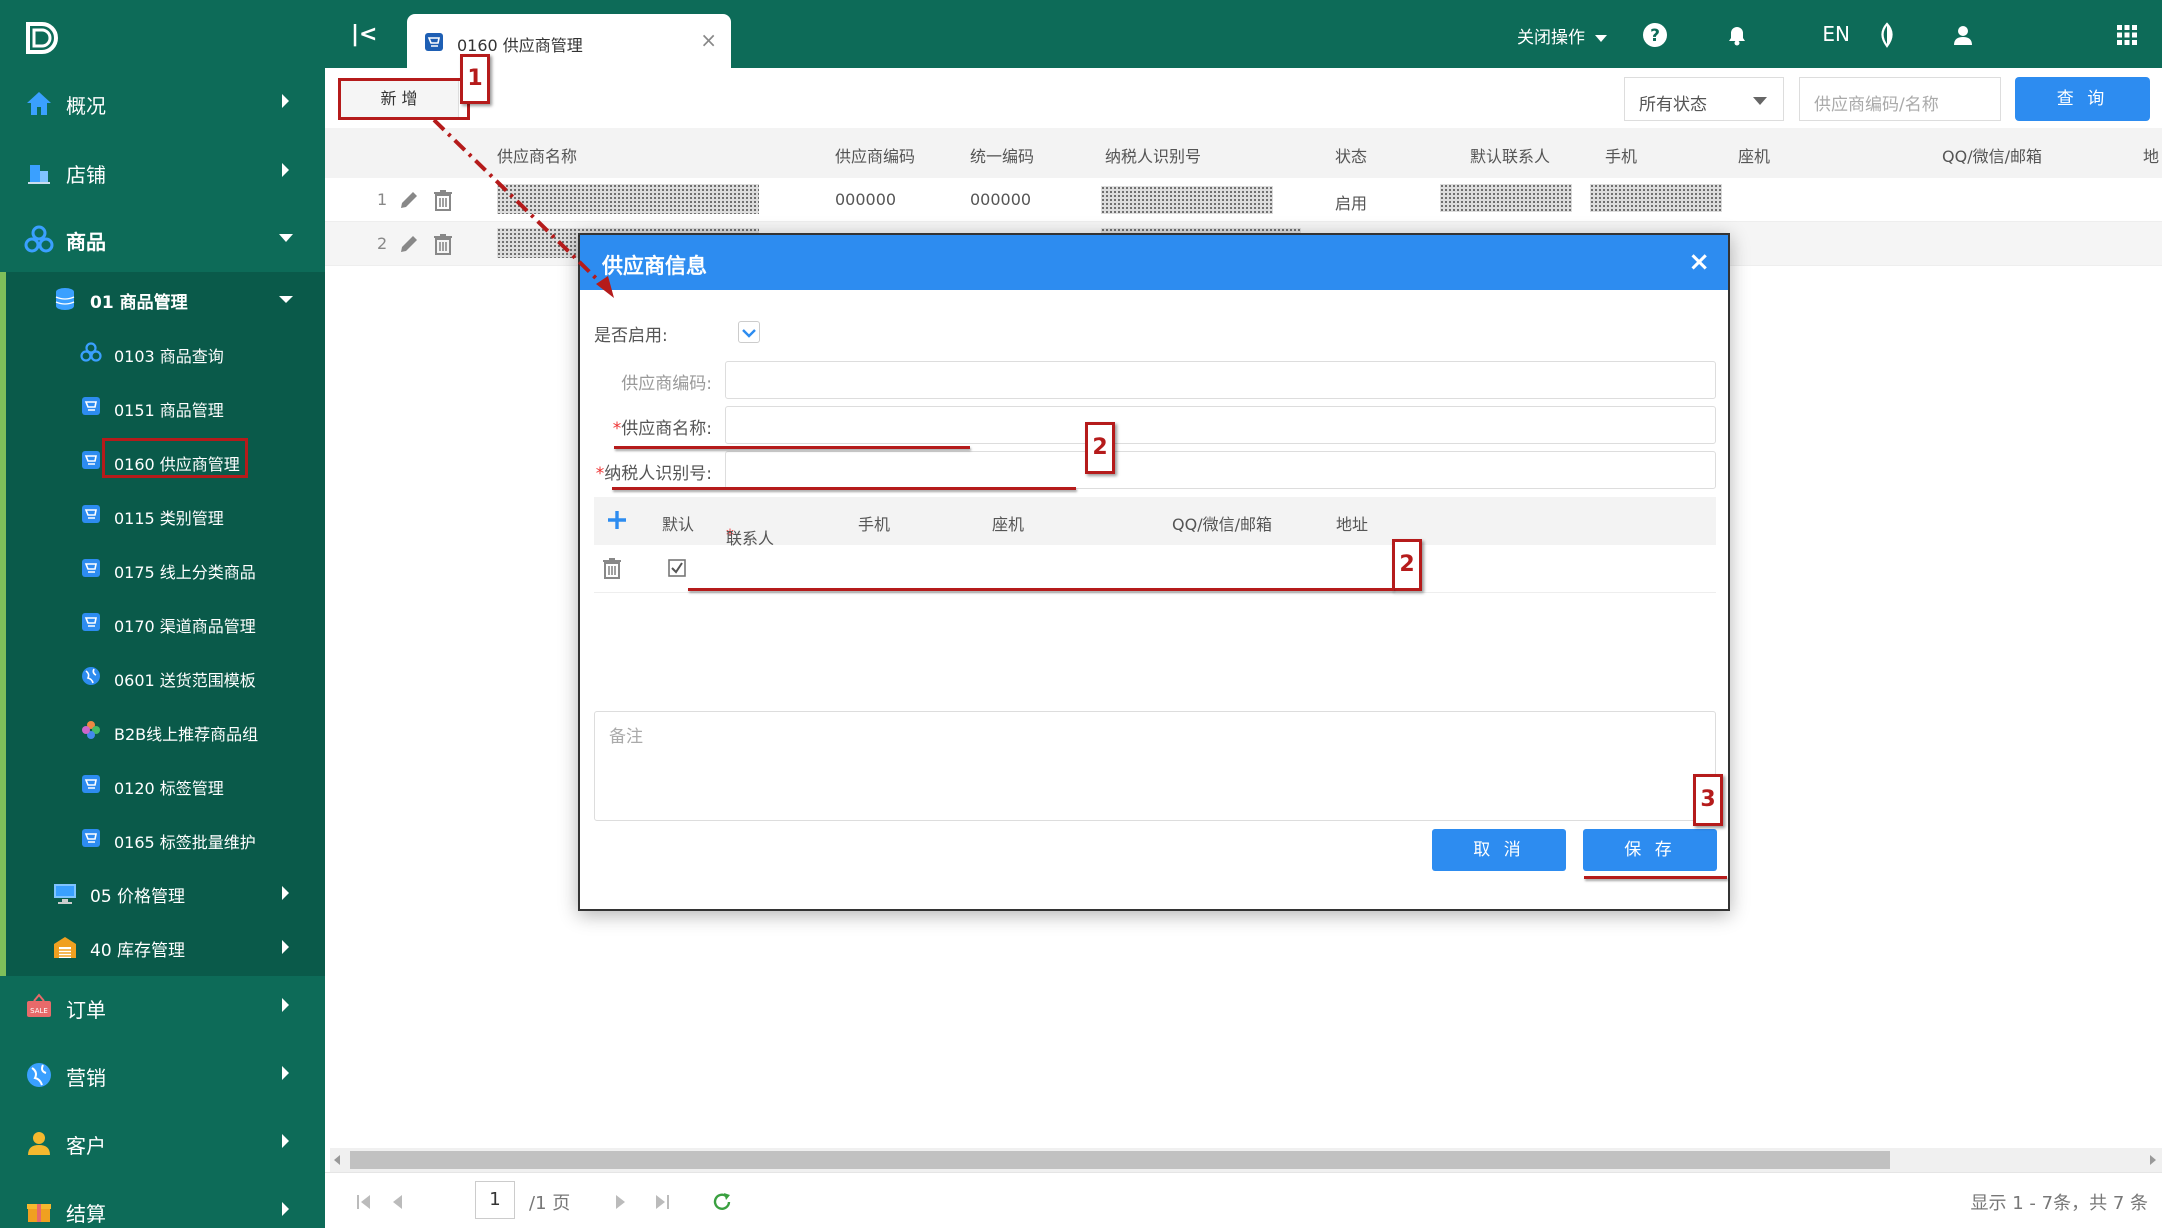 The image size is (2162, 1228). Describe the element at coordinates (1754, 155) in the screenshot. I see `column-header: 座机` at that location.